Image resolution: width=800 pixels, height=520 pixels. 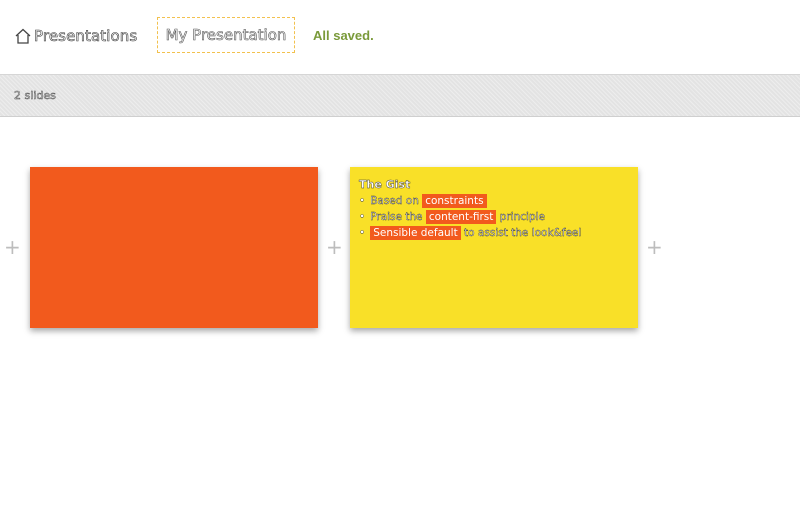 I want to click on save-status: All saved., so click(x=343, y=35).